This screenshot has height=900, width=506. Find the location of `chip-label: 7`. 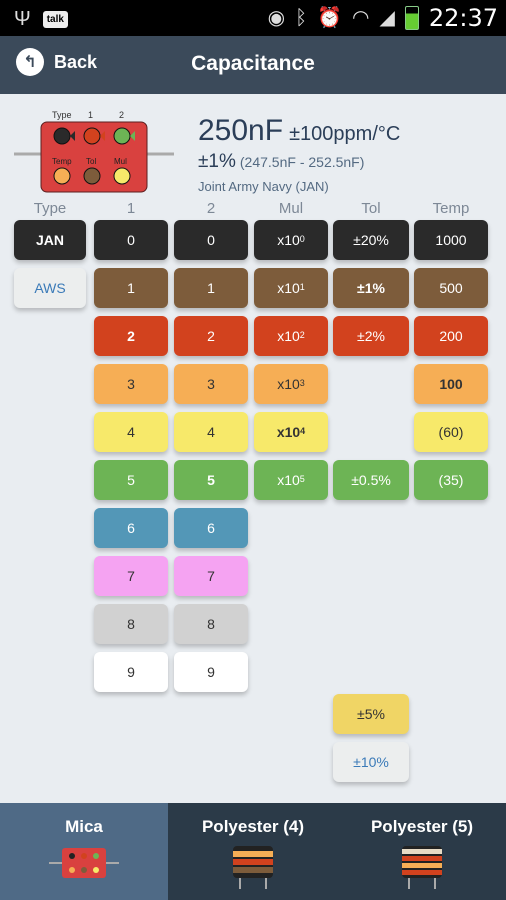

chip-label: 7 is located at coordinates (131, 576).